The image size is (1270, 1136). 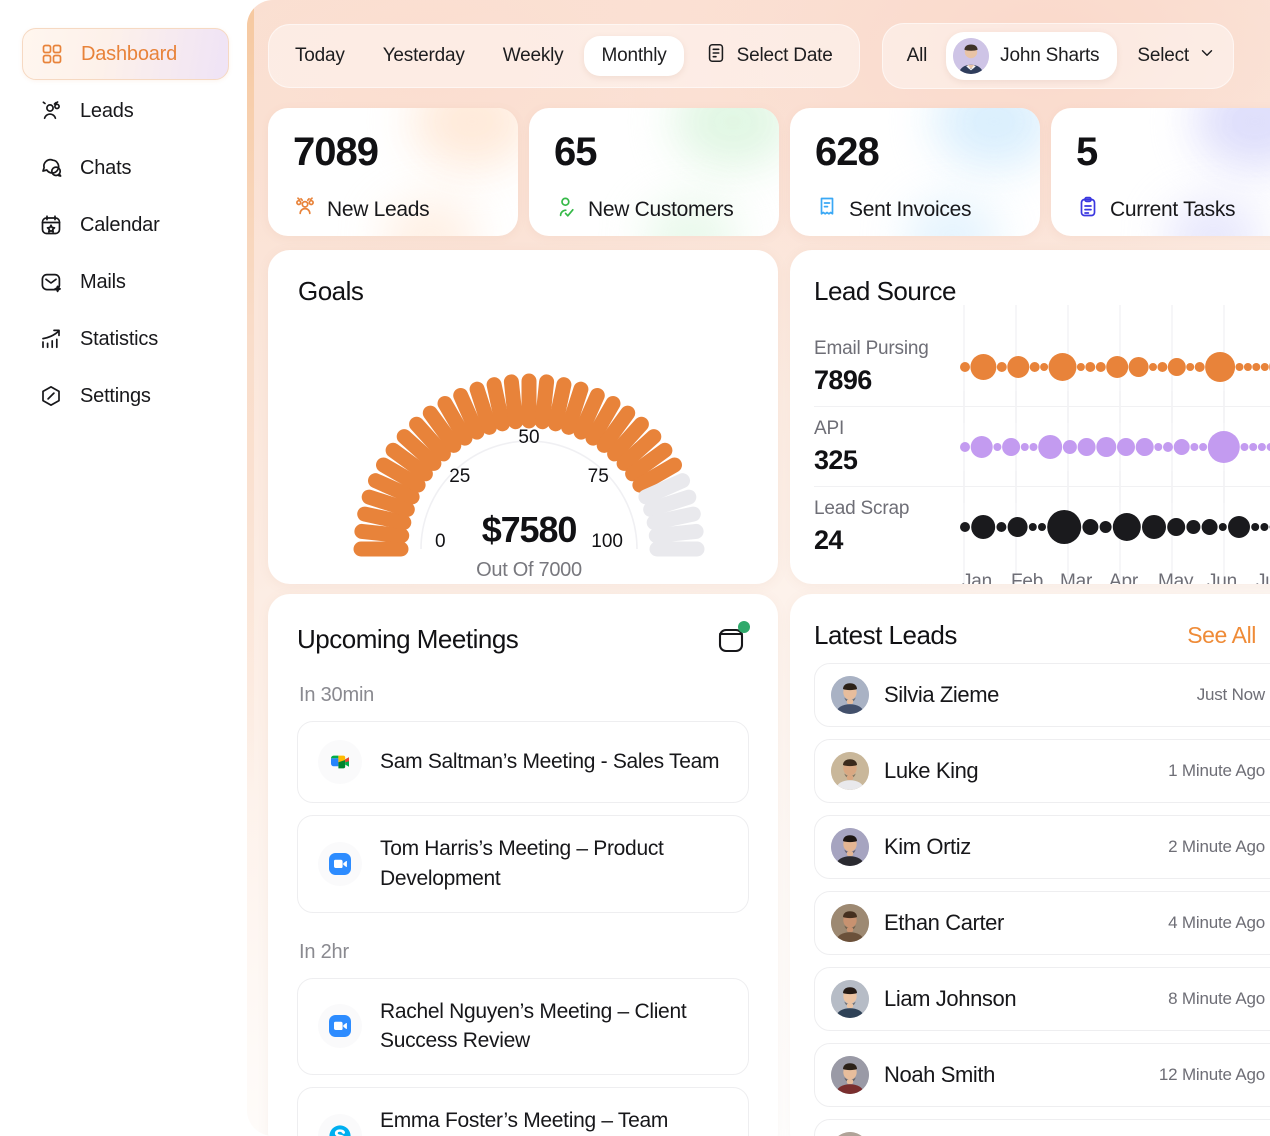 I want to click on lead-row: Luke King 1 Minute Ago, so click(x=1042, y=771).